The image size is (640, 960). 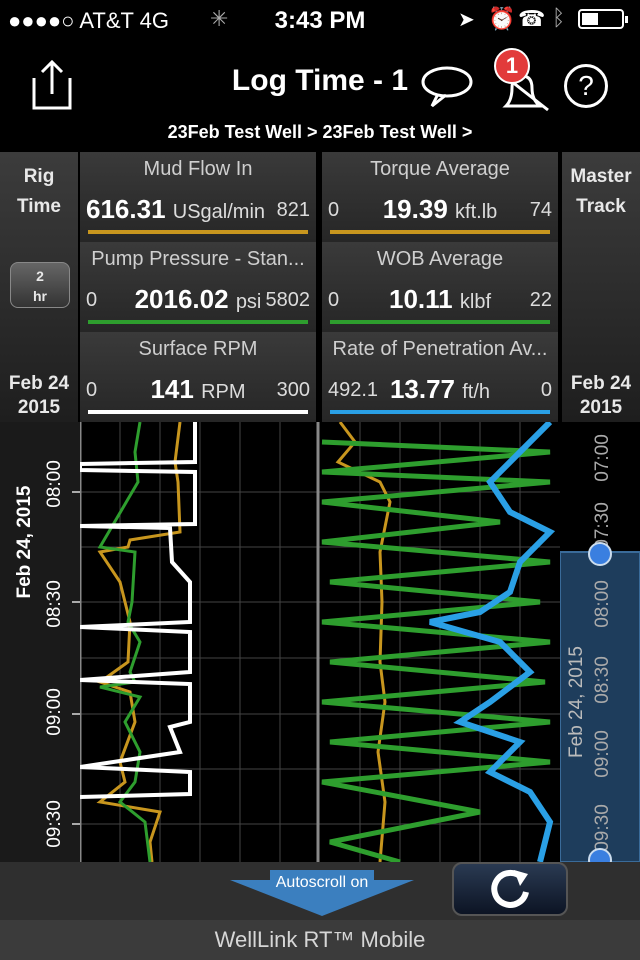 What do you see at coordinates (440, 259) in the screenshot?
I see `gauge-name: WOB Average` at bounding box center [440, 259].